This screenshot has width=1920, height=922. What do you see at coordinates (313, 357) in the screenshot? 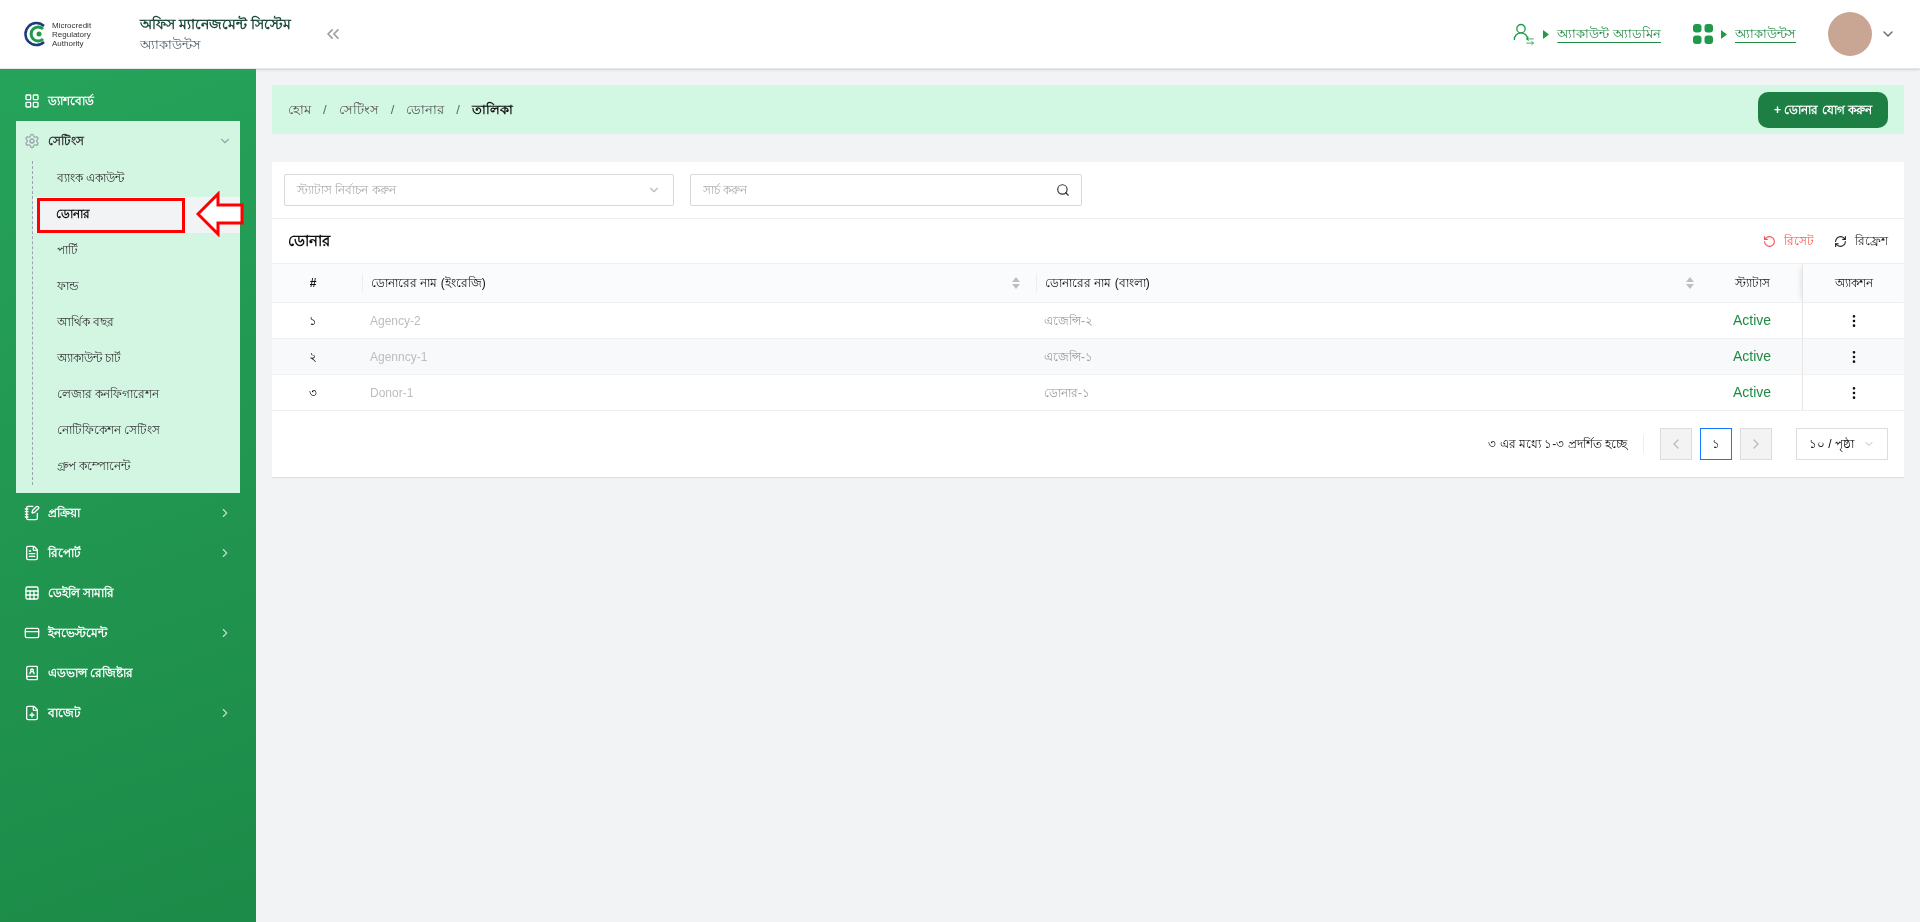
I see `table-cell-text: ২` at bounding box center [313, 357].